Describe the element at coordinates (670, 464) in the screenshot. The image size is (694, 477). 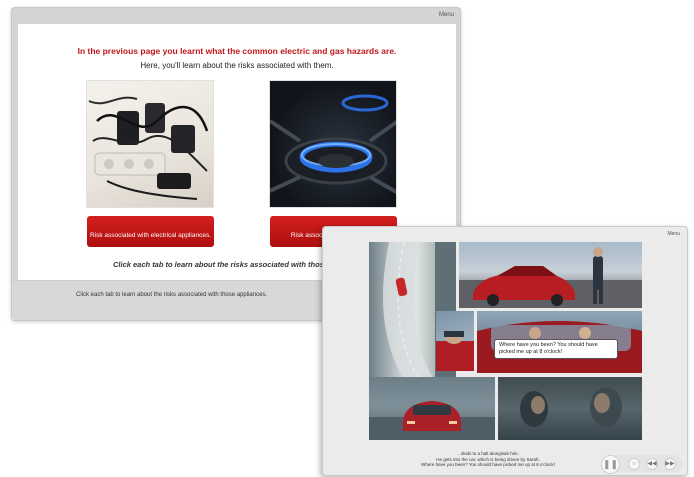
I see `forward-button: ▶▶` at that location.